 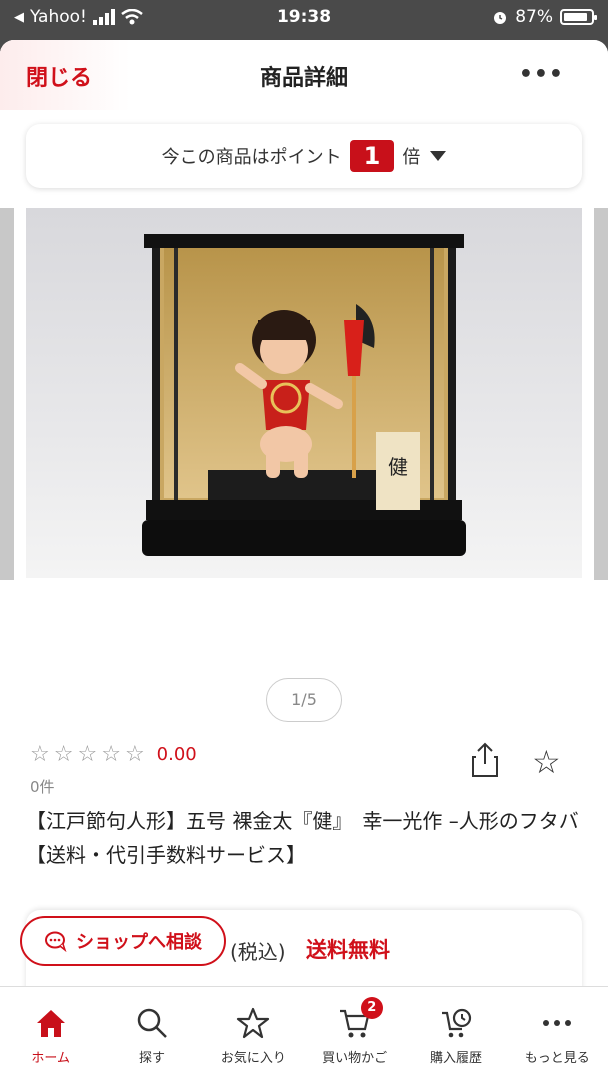 I want to click on more-icon, so click(x=557, y=1023).